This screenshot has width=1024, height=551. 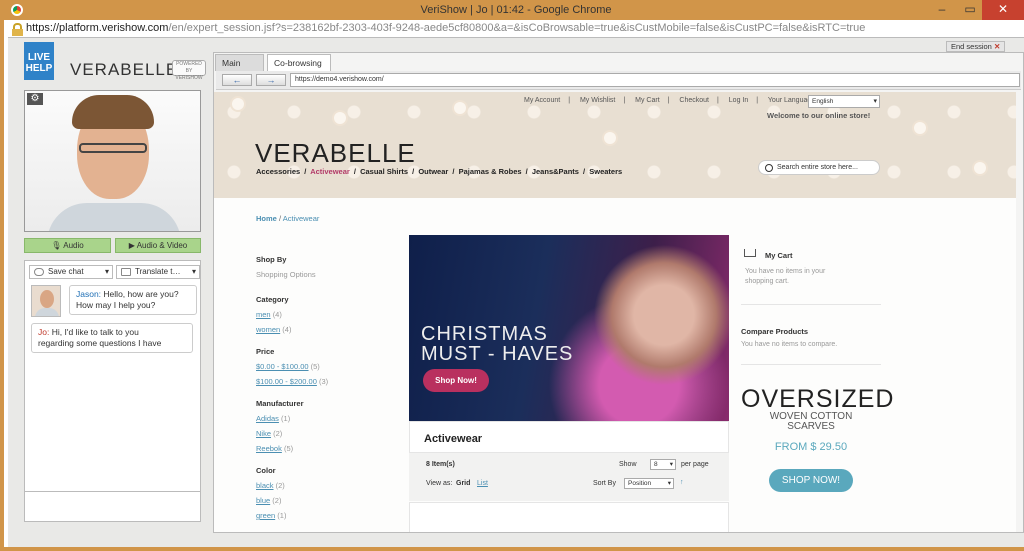 I want to click on category-sweaters: Sweaters, so click(x=605, y=171).